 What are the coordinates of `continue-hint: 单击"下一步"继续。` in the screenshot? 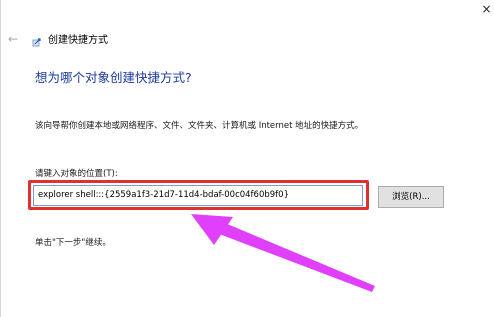 It's located at (73, 243).